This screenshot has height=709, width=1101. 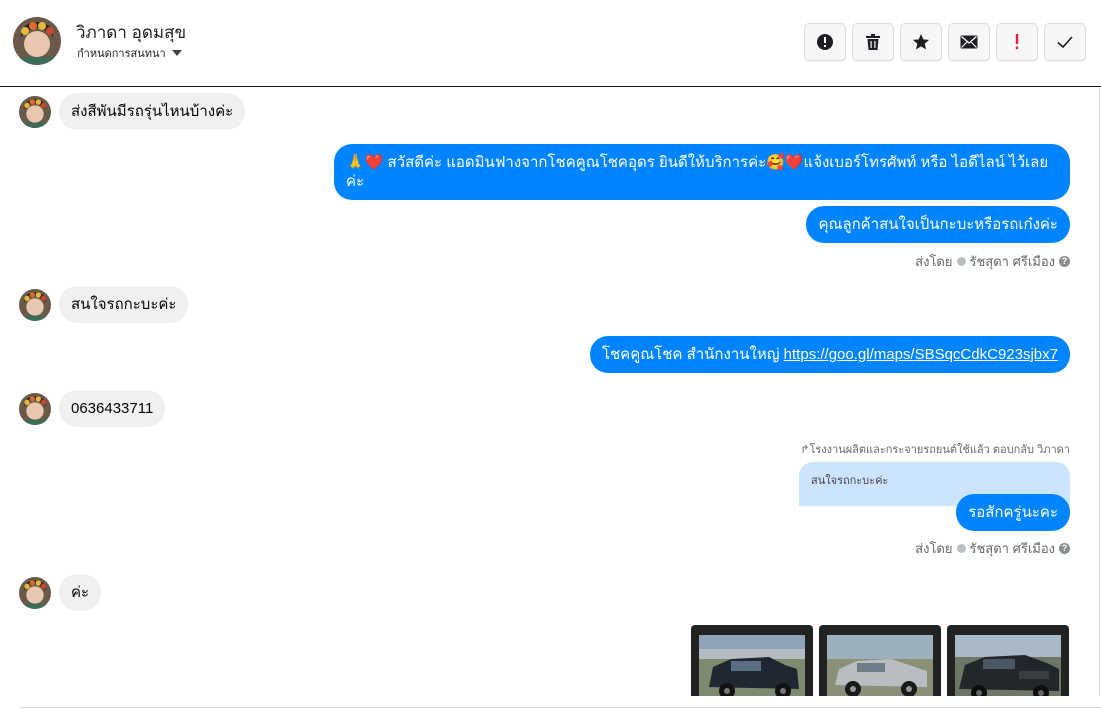 I want to click on message-bubble: ค่ะ, so click(x=80, y=592).